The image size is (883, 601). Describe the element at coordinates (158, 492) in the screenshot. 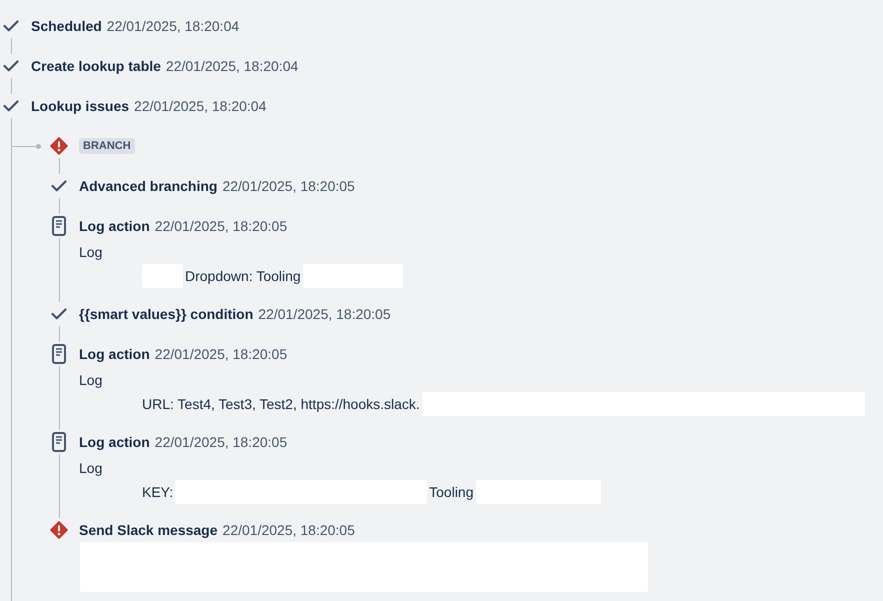

I see `log-text: KEY:` at that location.